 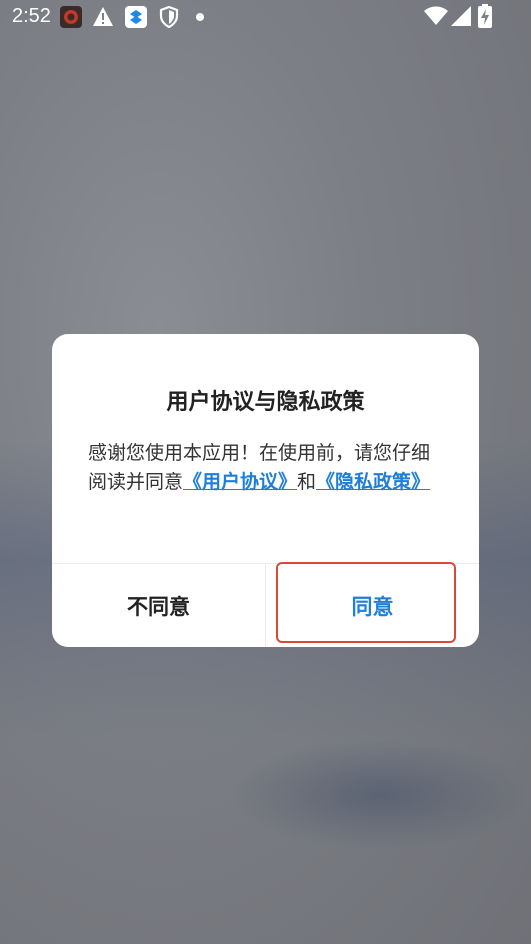 I want to click on disagree-button: 不同意, so click(x=158, y=605).